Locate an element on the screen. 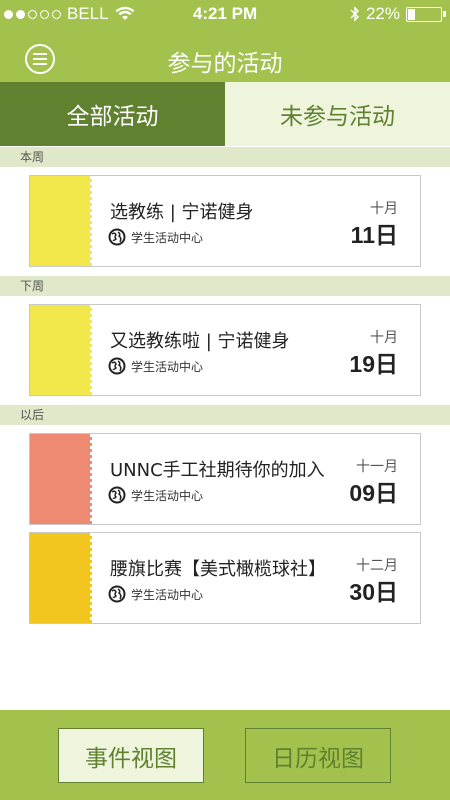 The width and height of the screenshot is (450, 800). tab-all-activities: 全部活动 is located at coordinates (112, 114).